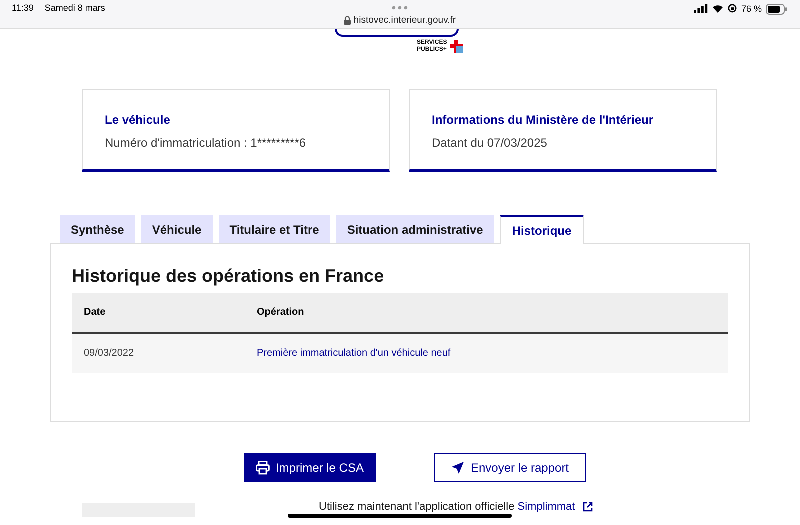  What do you see at coordinates (490, 143) in the screenshot?
I see `card-text: Datant du 07/03/2025` at bounding box center [490, 143].